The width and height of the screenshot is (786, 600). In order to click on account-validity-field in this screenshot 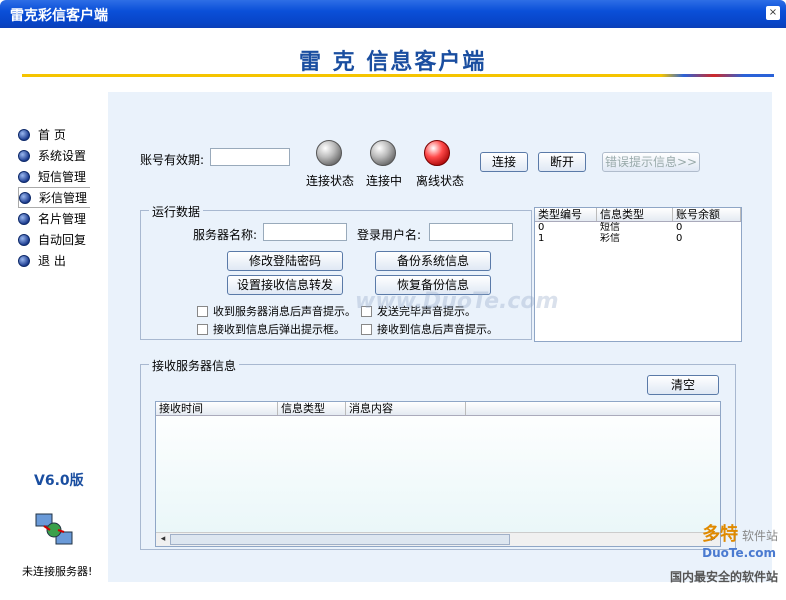, I will do `click(250, 157)`.